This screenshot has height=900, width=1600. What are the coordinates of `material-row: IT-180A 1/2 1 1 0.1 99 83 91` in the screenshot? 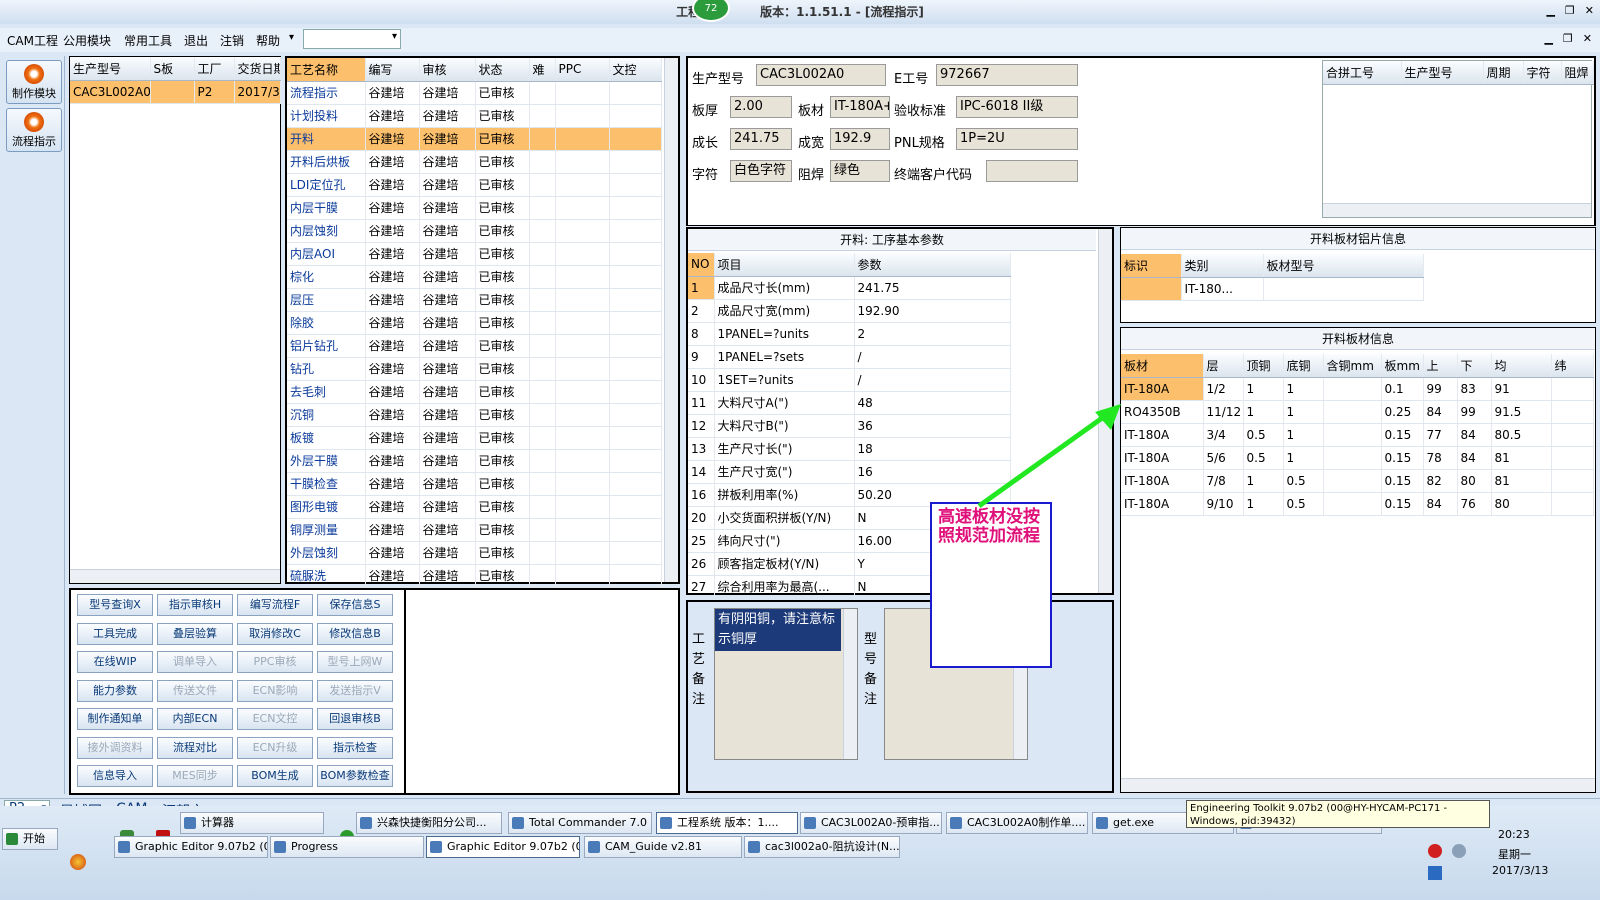 It's located at (1357, 389).